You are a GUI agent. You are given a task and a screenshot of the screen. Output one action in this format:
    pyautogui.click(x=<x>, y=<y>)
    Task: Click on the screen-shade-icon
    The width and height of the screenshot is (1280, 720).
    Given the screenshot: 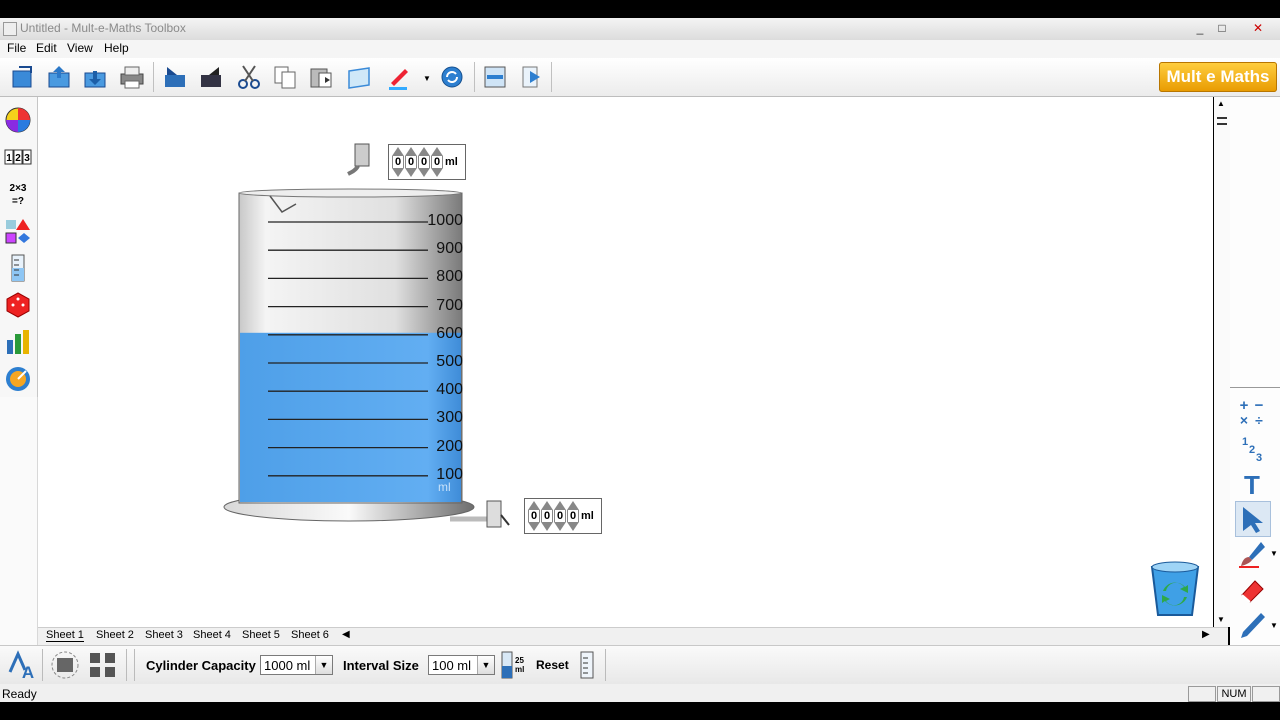 What is the action you would take?
    pyautogui.click(x=495, y=77)
    